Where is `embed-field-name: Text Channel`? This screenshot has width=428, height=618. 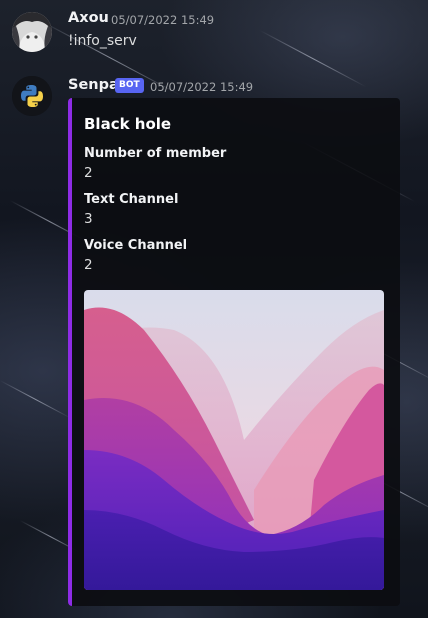
embed-field-name: Text Channel is located at coordinates (131, 199).